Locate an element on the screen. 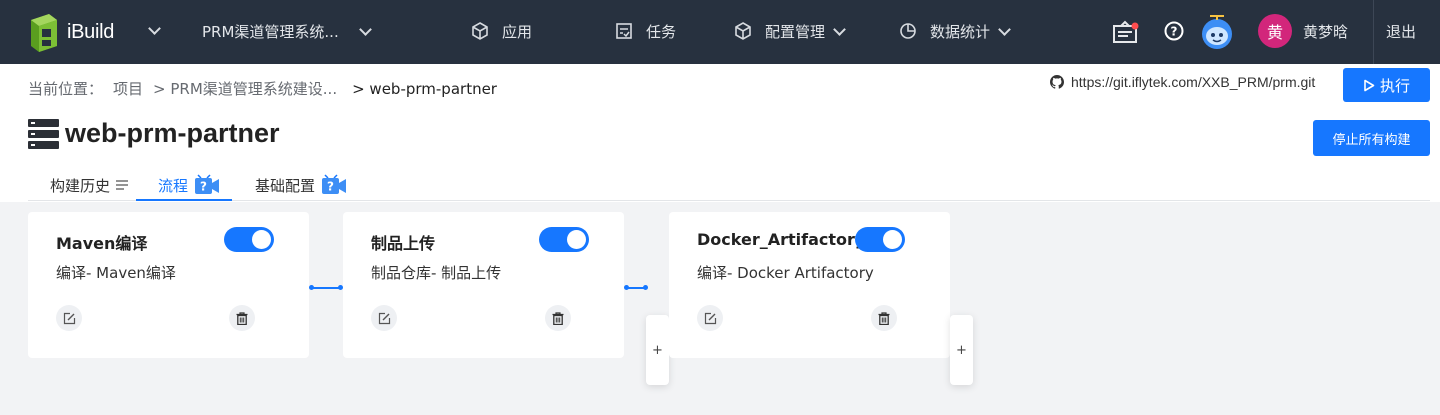 Image resolution: width=1440 pixels, height=415 pixels. tab-build-history: 构建历史 is located at coordinates (89, 185).